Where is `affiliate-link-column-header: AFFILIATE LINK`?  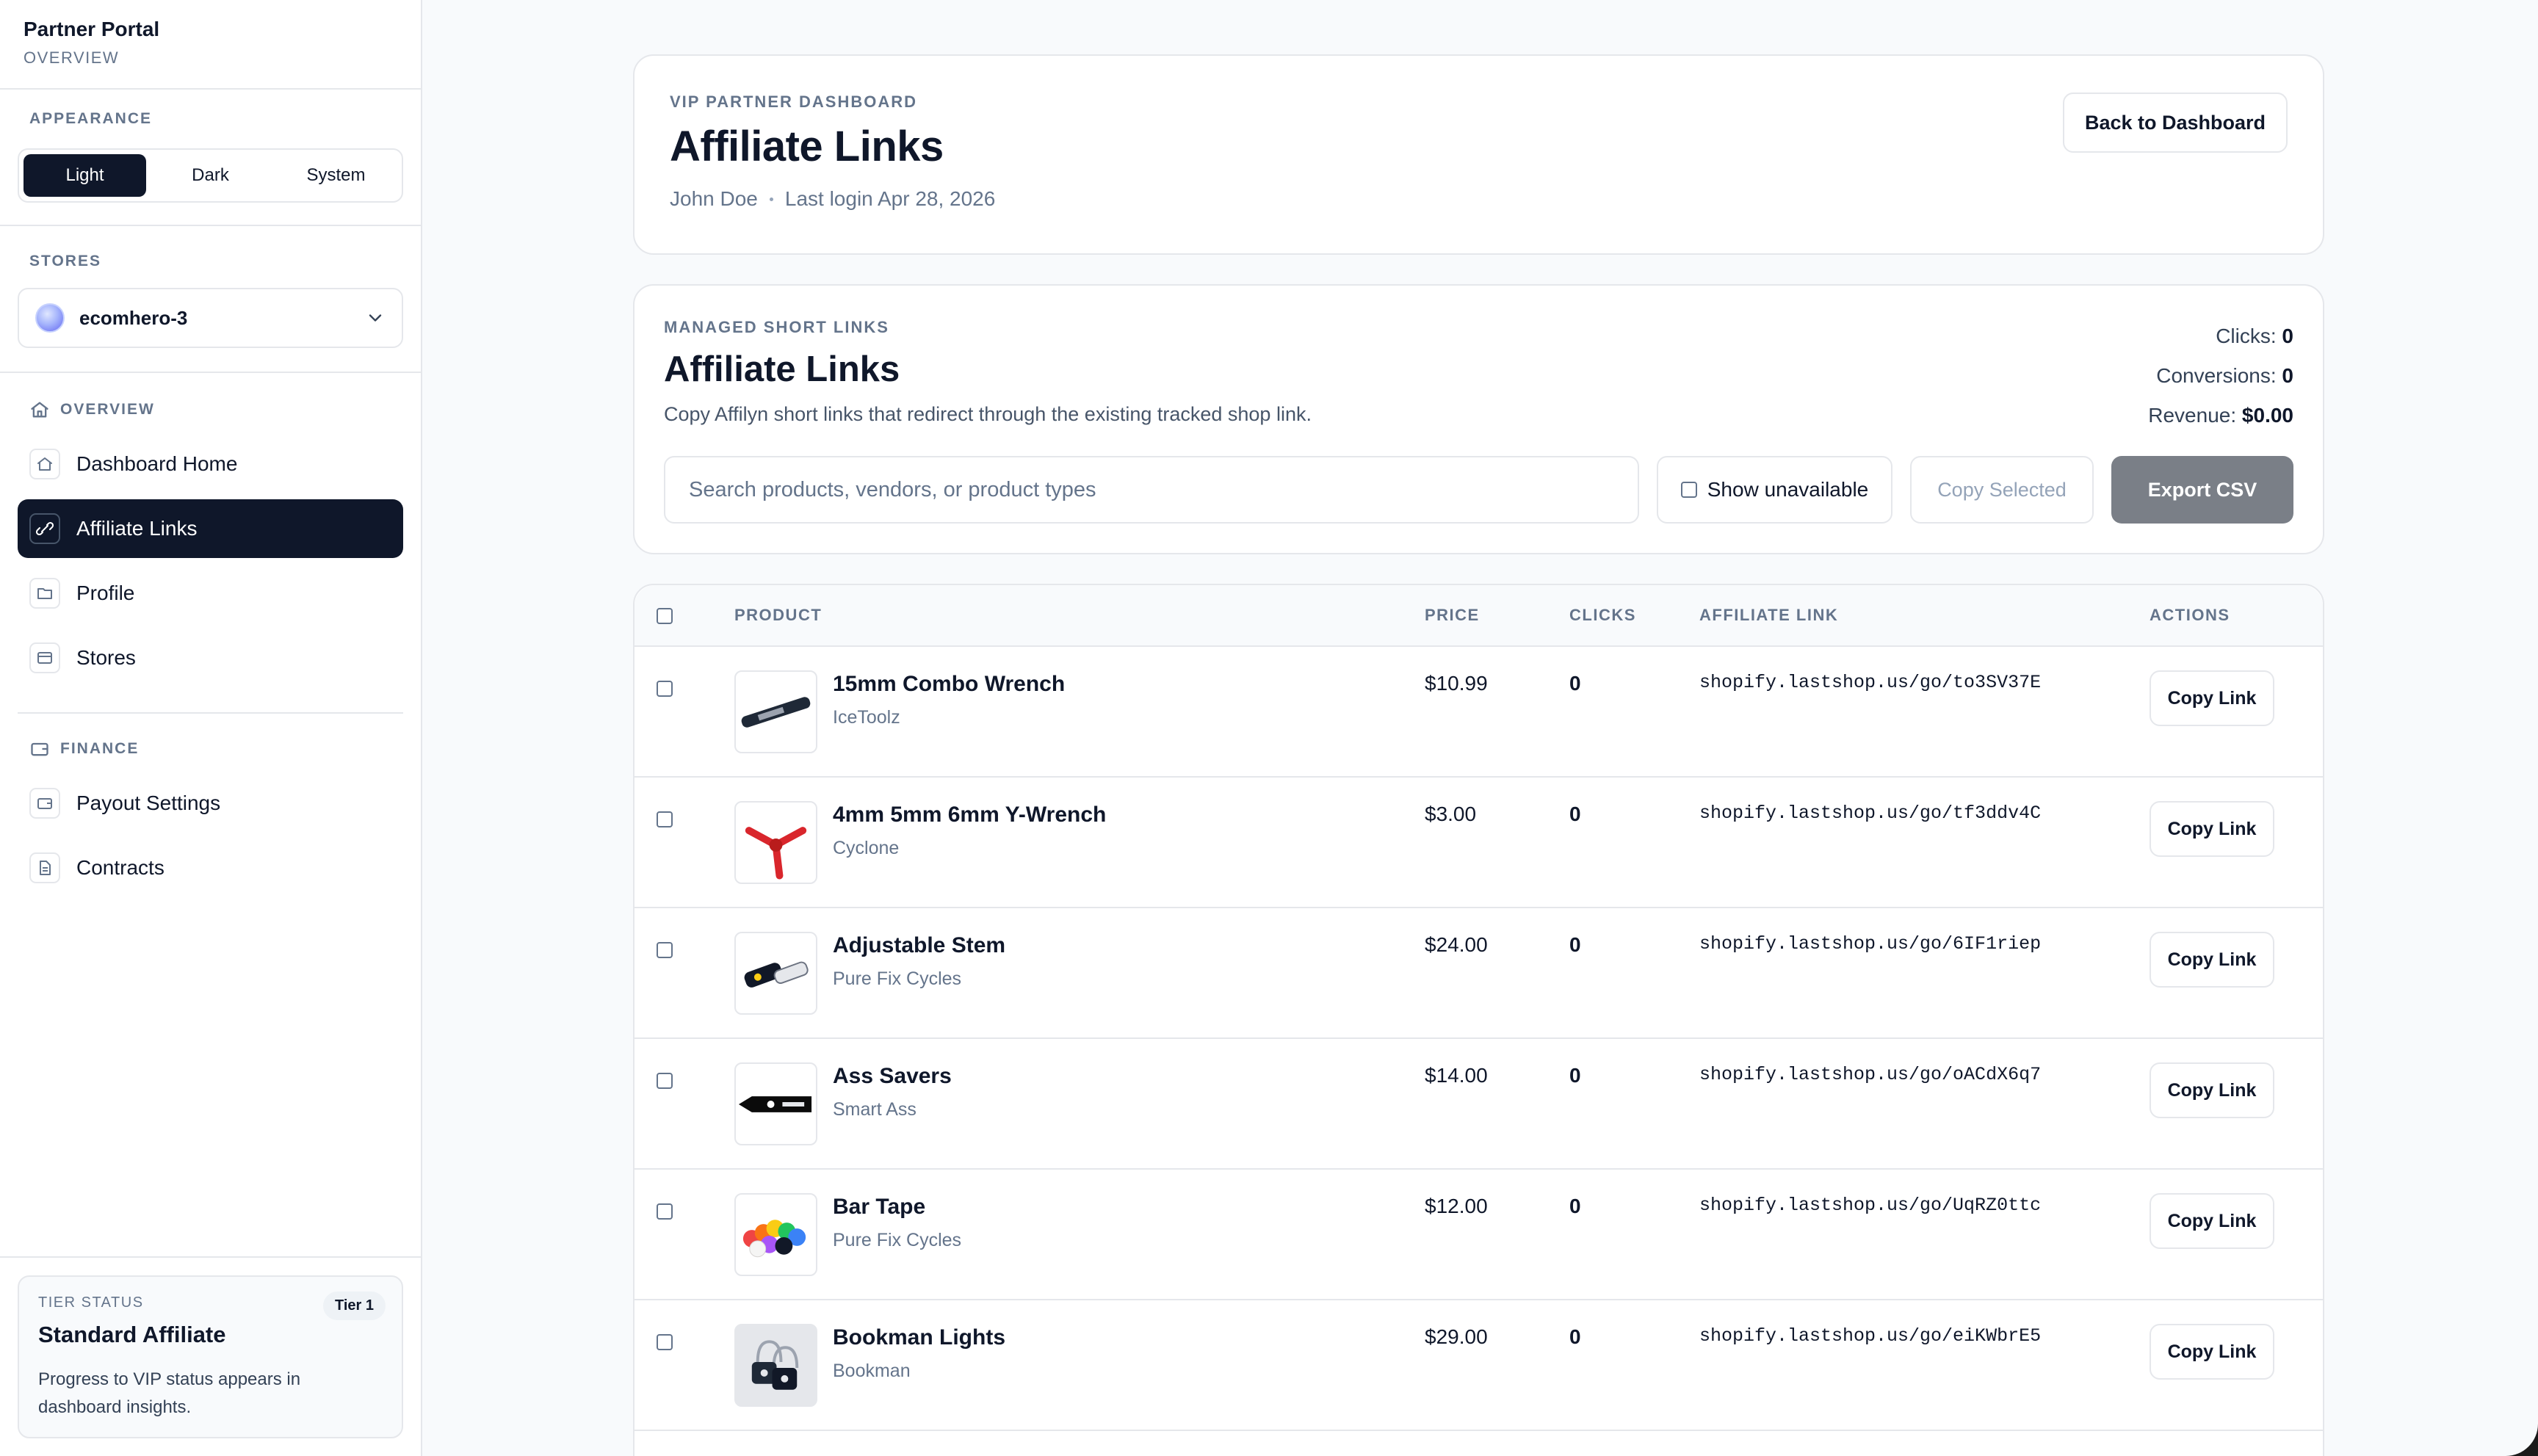 affiliate-link-column-header: AFFILIATE LINK is located at coordinates (1769, 615).